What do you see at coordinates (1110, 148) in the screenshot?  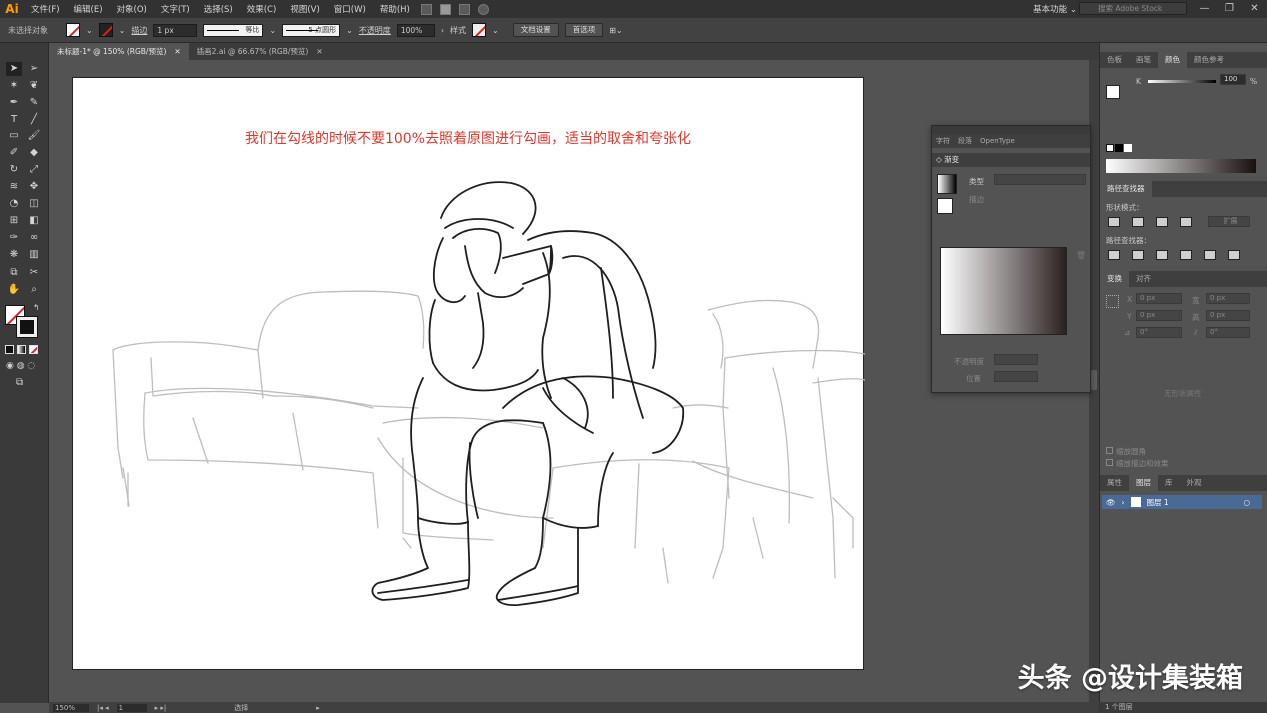 I see `none-swatch` at bounding box center [1110, 148].